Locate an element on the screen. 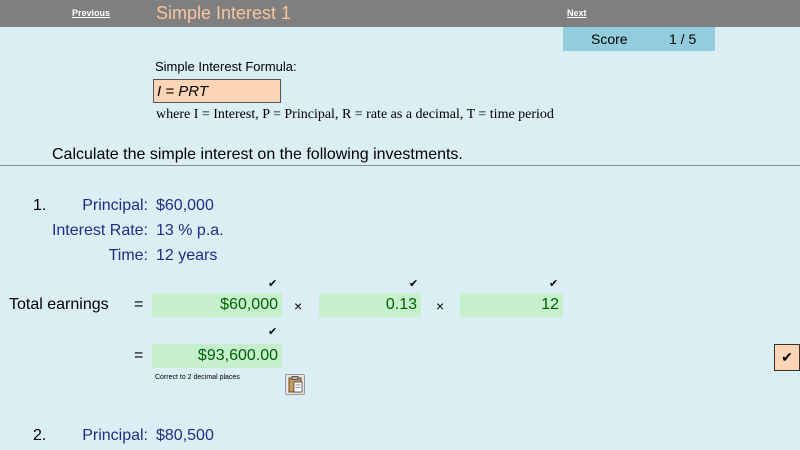 This screenshot has height=450, width=800. interest-rate-label: Interest Rate: is located at coordinates (99, 230).